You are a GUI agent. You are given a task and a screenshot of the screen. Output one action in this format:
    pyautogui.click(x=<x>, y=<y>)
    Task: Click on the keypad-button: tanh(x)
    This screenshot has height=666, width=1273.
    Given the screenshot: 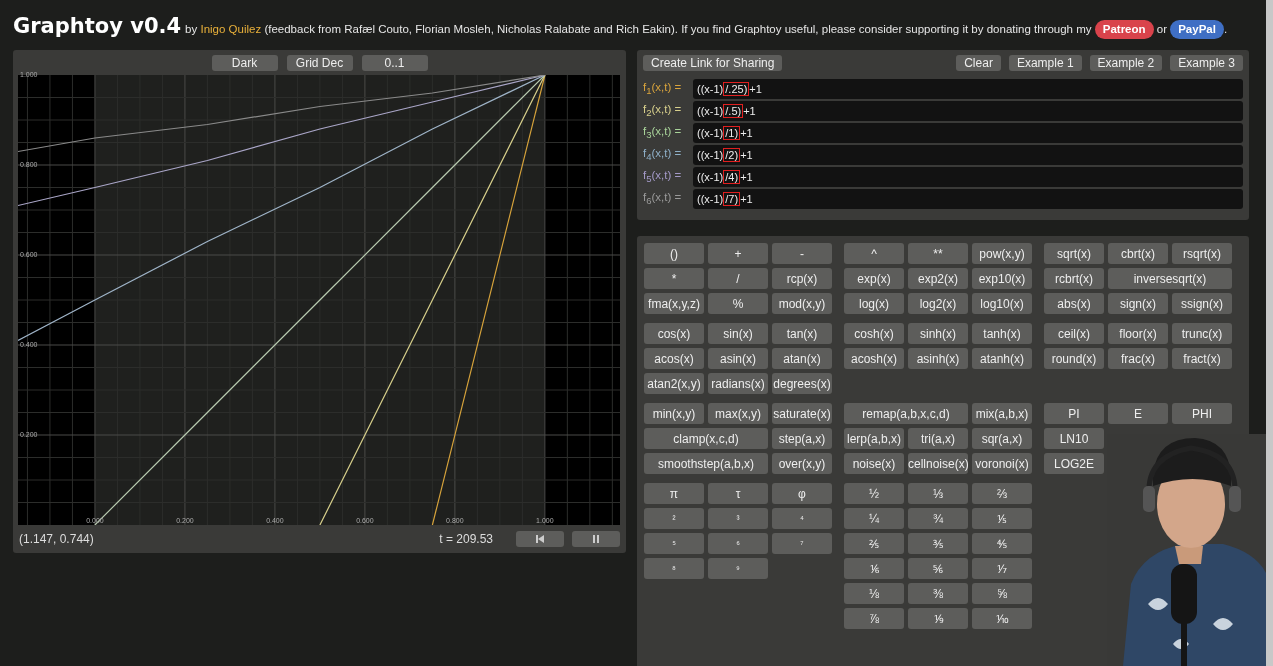 What is the action you would take?
    pyautogui.click(x=1002, y=333)
    